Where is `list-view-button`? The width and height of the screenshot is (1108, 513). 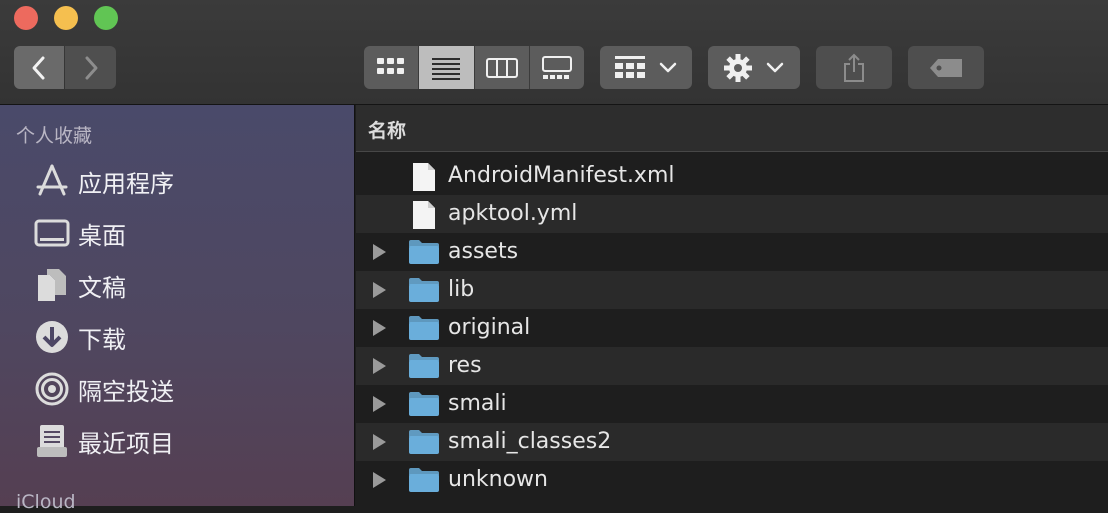 list-view-button is located at coordinates (447, 67).